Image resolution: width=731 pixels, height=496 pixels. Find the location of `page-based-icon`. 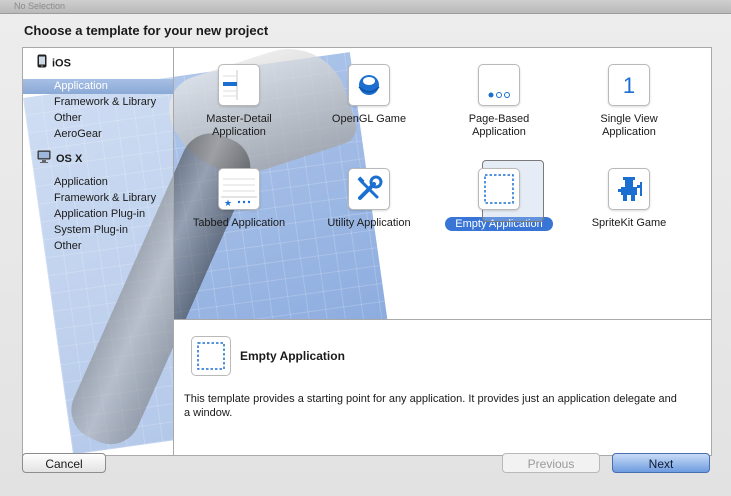

page-based-icon is located at coordinates (499, 85).